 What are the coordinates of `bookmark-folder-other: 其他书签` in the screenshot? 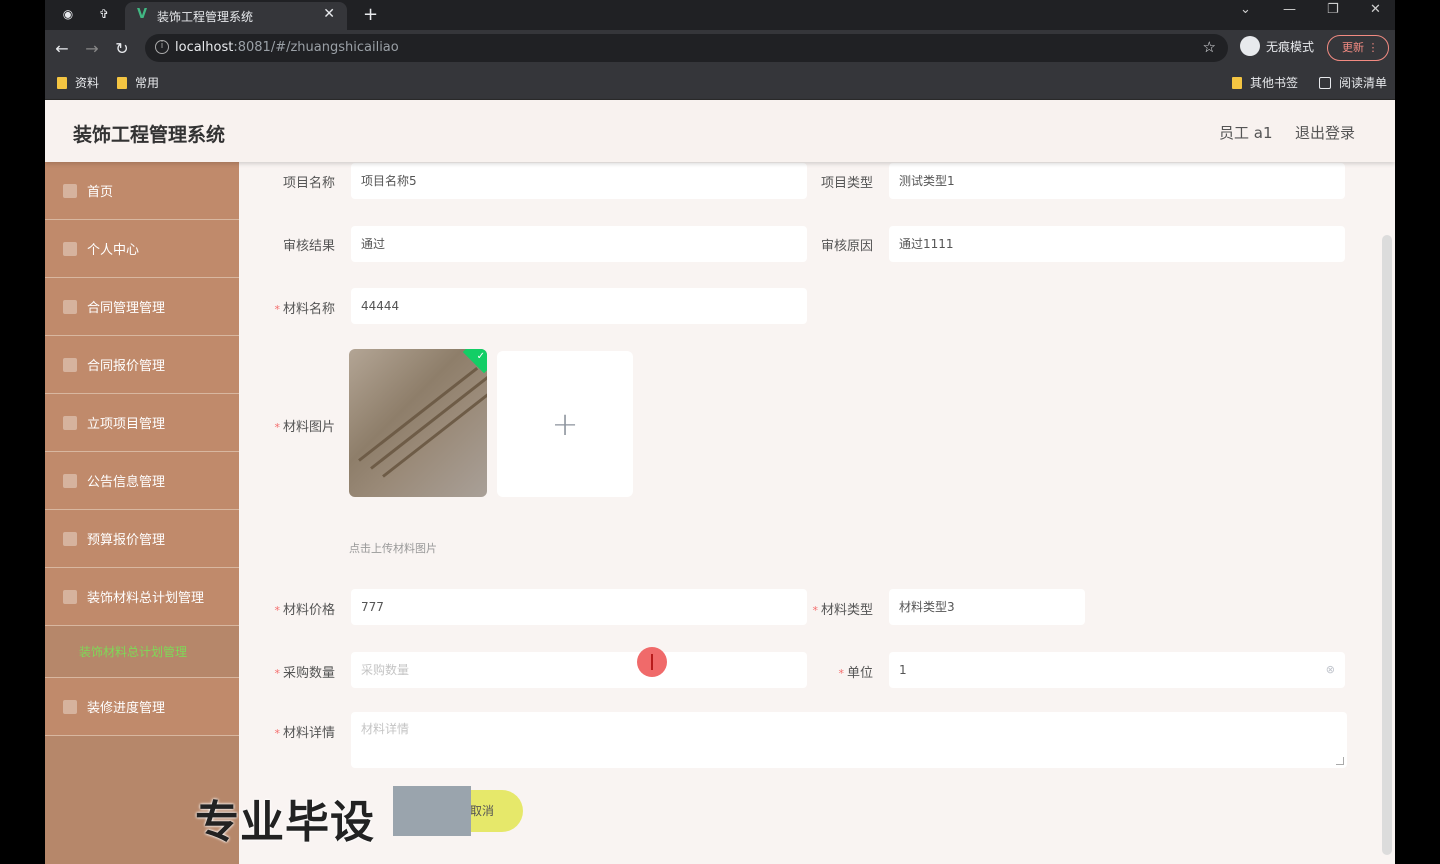 It's located at (1265, 82).